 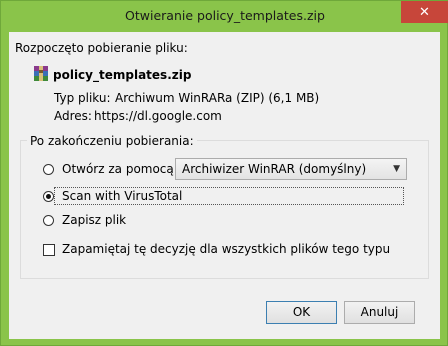 What do you see at coordinates (48, 220) in the screenshot?
I see `save-file-radio` at bounding box center [48, 220].